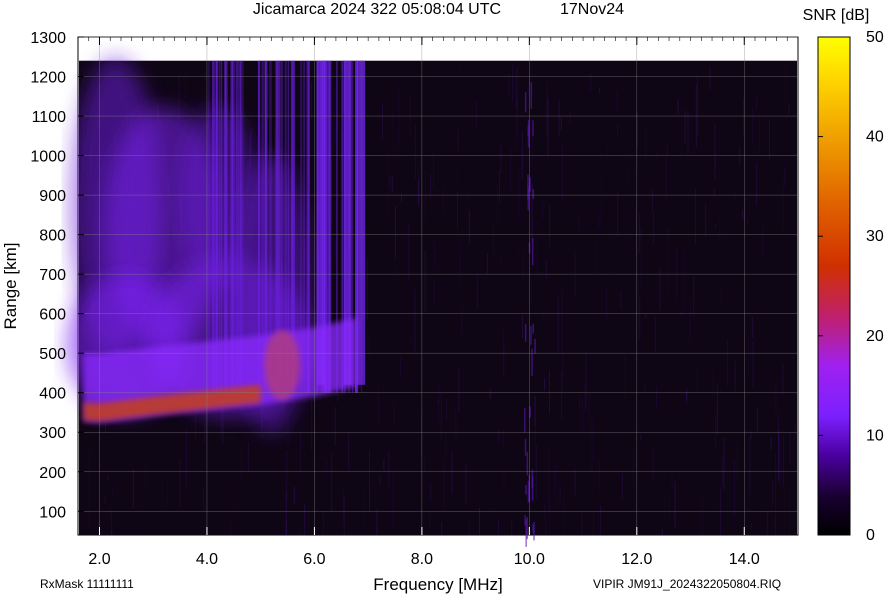 Image resolution: width=884 pixels, height=595 pixels. I want to click on y-tick-label: 300, so click(52, 433).